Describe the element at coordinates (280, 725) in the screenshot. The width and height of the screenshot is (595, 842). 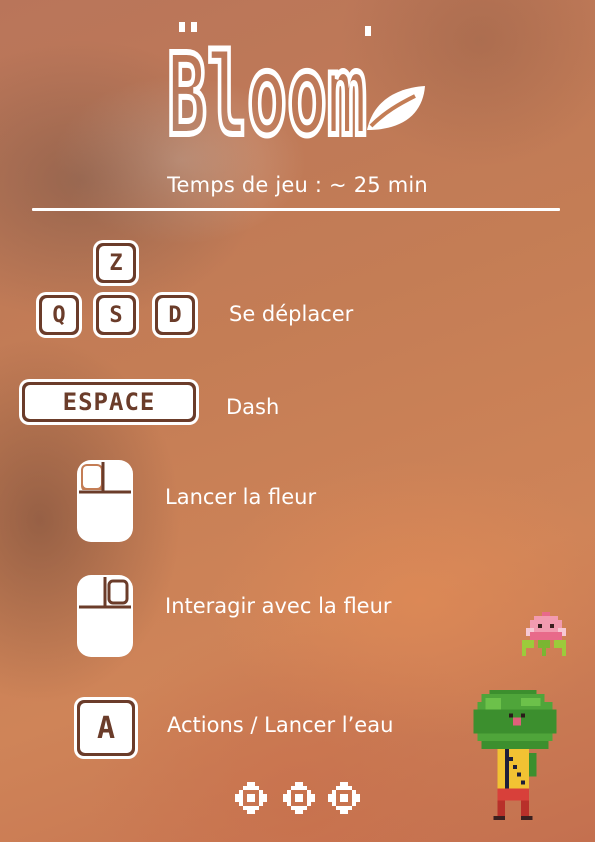
I see `action-water-label: Actions / Lancer l’eau` at that location.